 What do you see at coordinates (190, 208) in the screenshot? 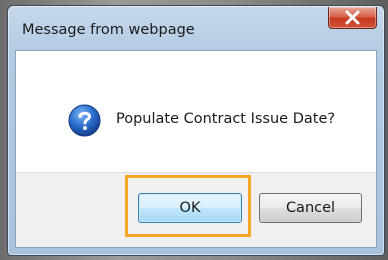
I see `ok-button: OK` at bounding box center [190, 208].